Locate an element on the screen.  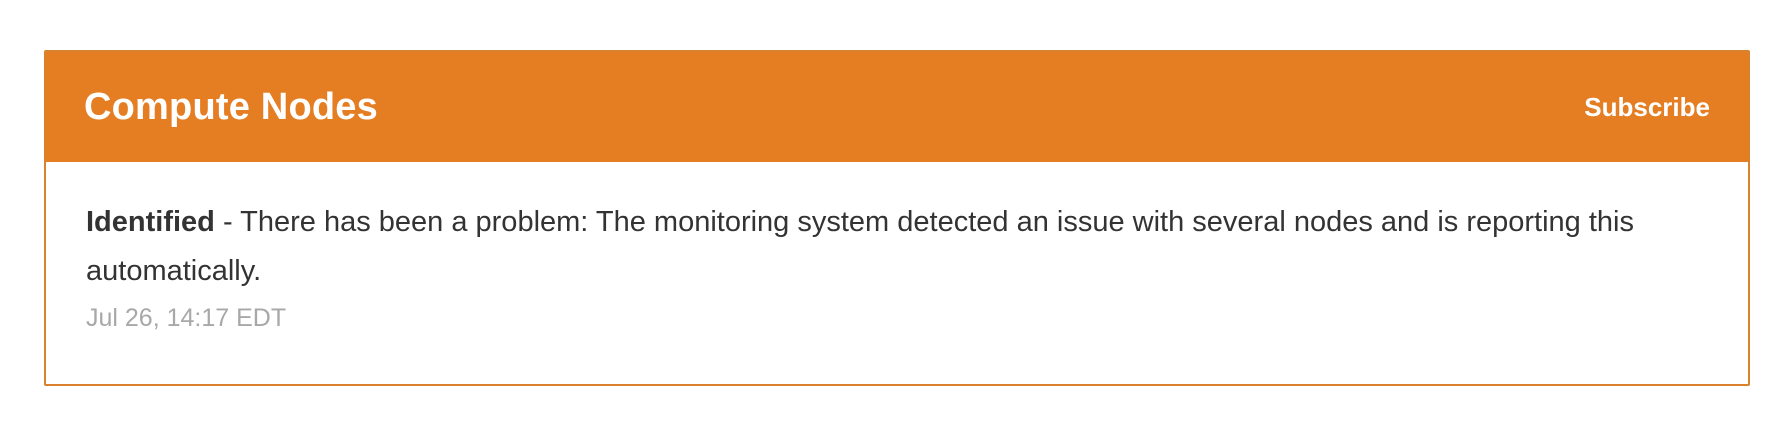
component-title: Compute Nodes is located at coordinates (231, 106).